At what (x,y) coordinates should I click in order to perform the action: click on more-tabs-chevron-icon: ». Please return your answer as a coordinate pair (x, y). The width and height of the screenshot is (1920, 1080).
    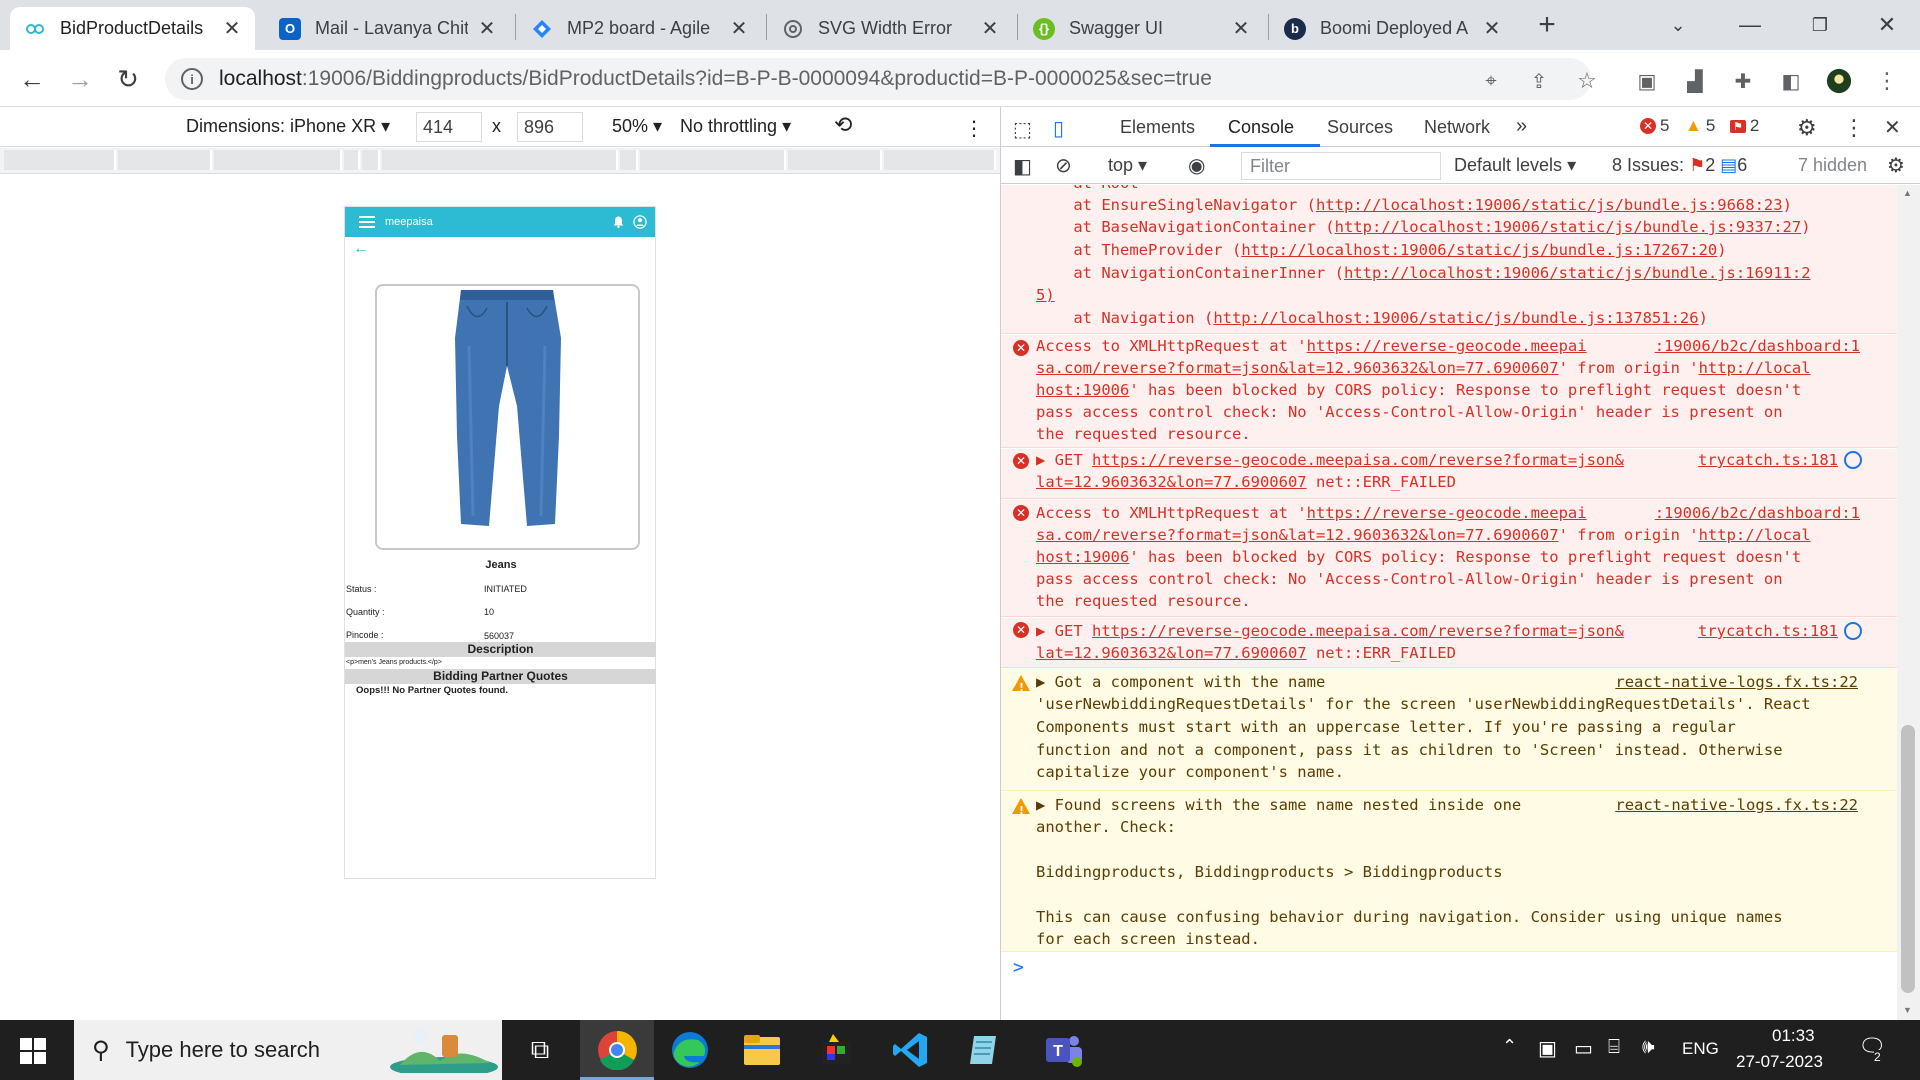
    Looking at the image, I should click on (1521, 126).